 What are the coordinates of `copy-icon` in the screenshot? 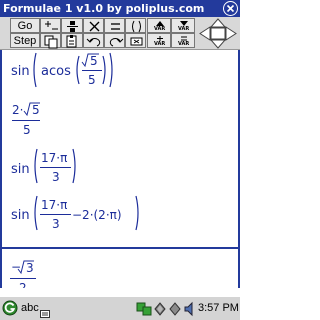 It's located at (51, 42).